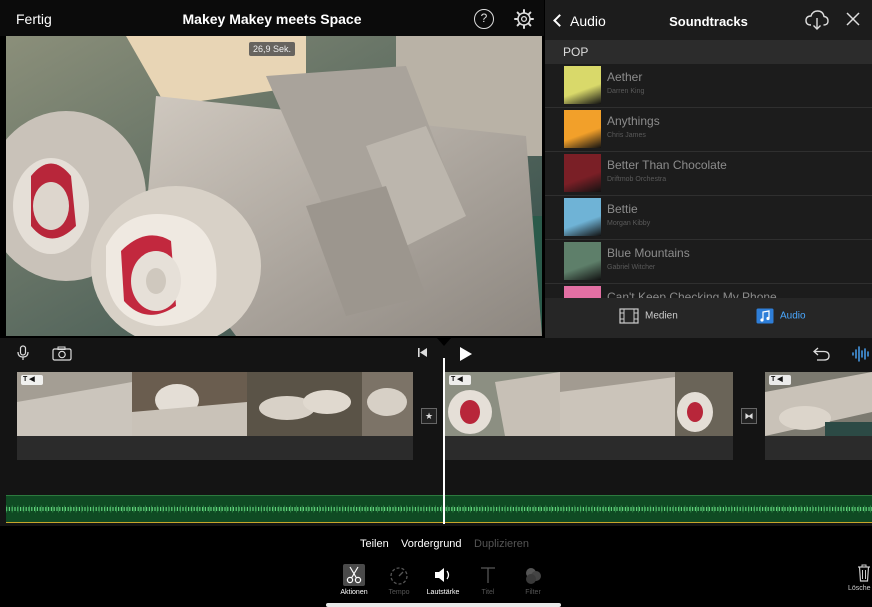 Image resolution: width=872 pixels, height=607 pixels. Describe the element at coordinates (637, 179) in the screenshot. I see `soundtrack-artist: Driftmob Orchestra` at that location.